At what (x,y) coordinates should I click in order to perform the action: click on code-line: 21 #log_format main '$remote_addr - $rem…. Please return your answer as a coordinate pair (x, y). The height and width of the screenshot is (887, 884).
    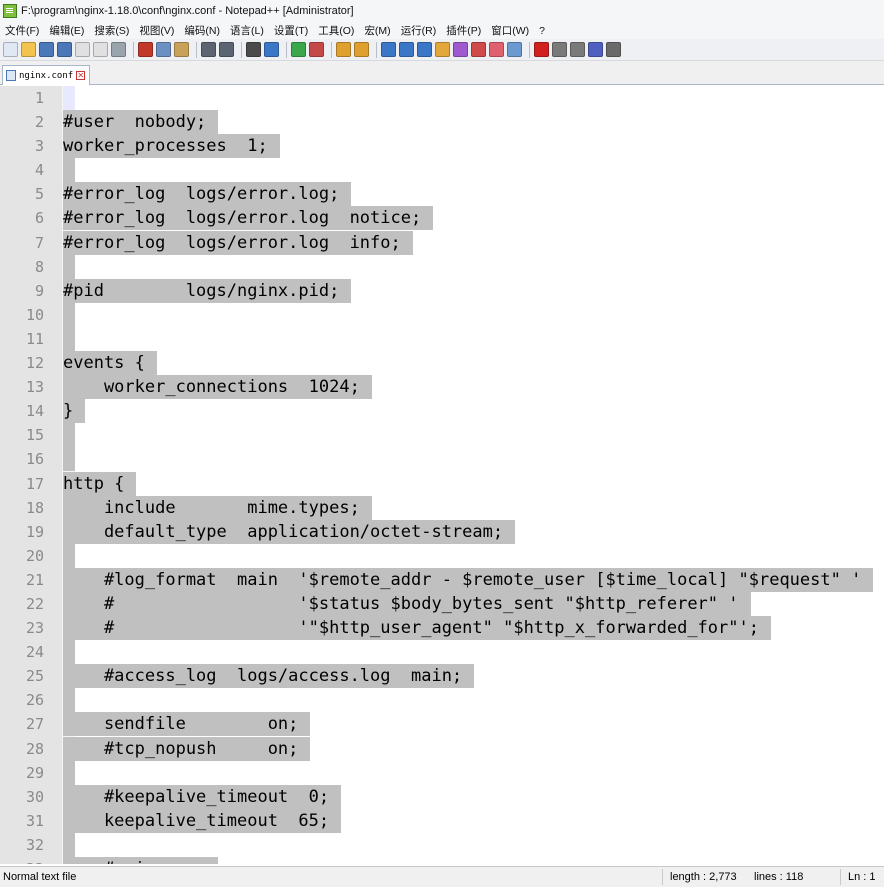
    Looking at the image, I should click on (442, 579).